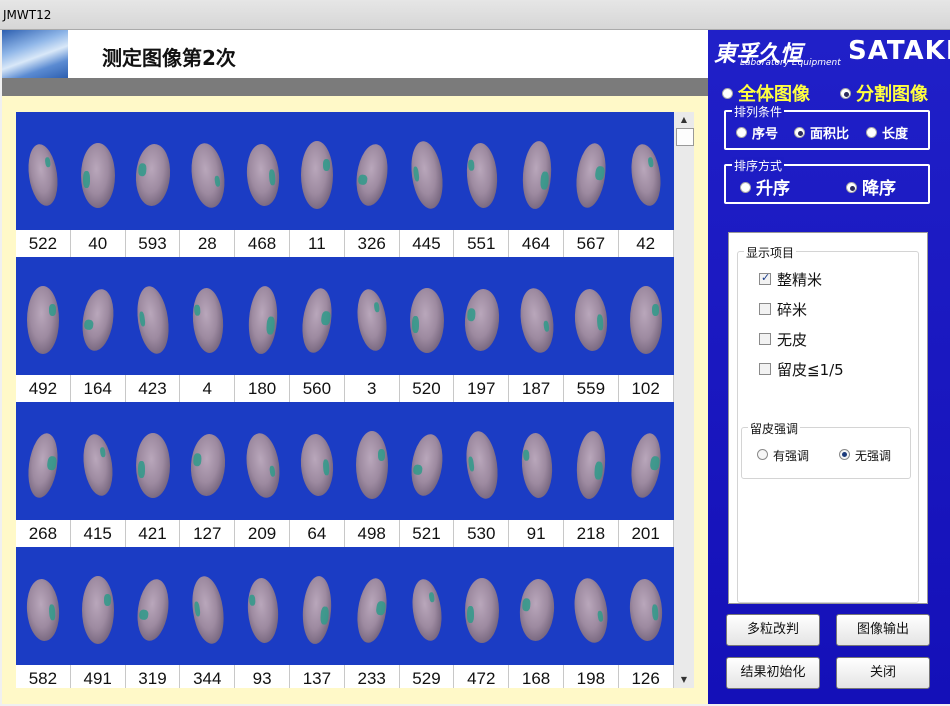  I want to click on scroll-up-icon: ▲, so click(684, 120).